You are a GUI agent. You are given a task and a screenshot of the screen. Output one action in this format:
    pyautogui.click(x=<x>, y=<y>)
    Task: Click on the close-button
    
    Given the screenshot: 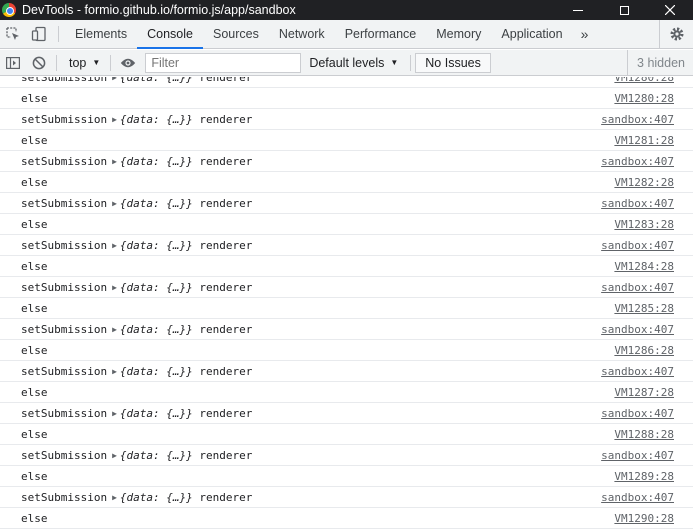 What is the action you would take?
    pyautogui.click(x=670, y=10)
    